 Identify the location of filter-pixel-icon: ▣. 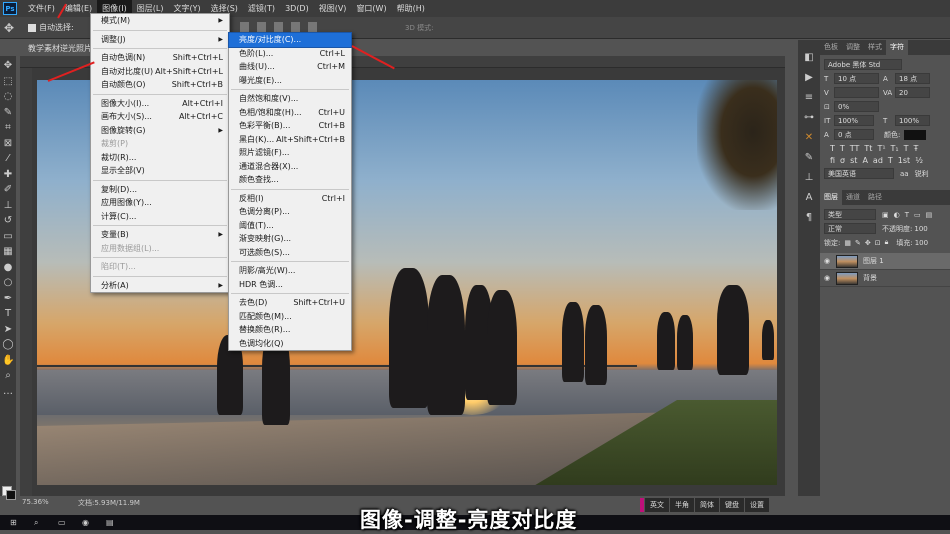
(885, 215).